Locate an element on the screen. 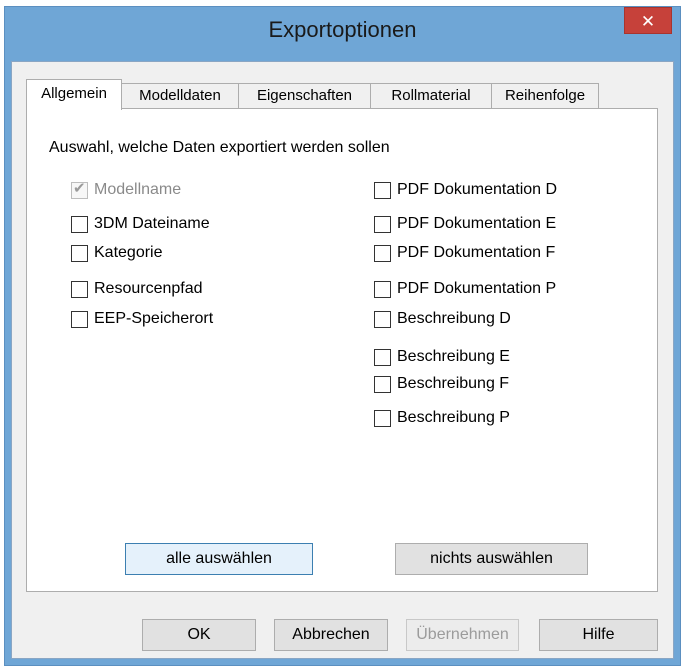 The width and height of the screenshot is (683, 672). checkbox-label: Beschreibung P is located at coordinates (453, 417).